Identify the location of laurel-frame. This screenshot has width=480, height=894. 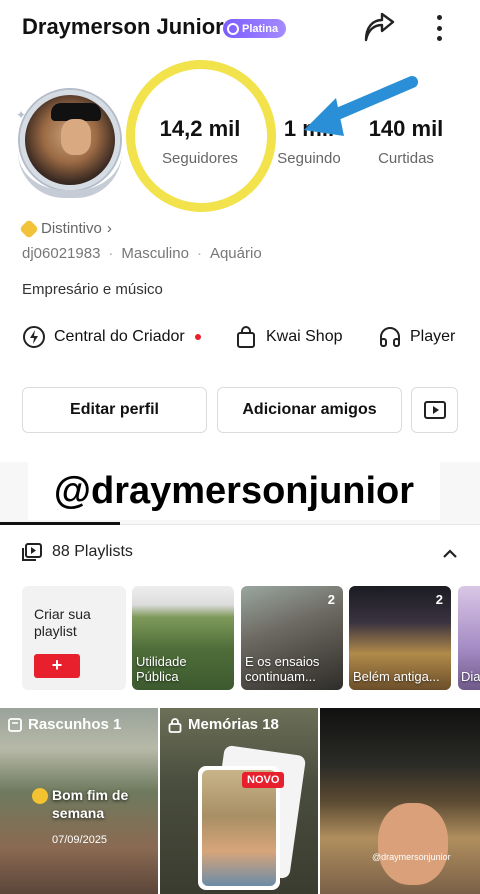
(70, 175).